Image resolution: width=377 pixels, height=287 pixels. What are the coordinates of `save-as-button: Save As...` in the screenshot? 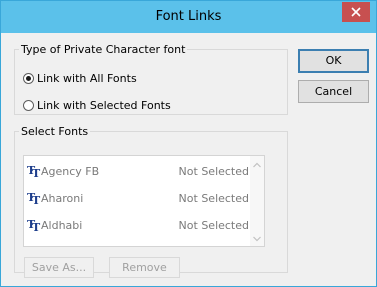 It's located at (59, 267).